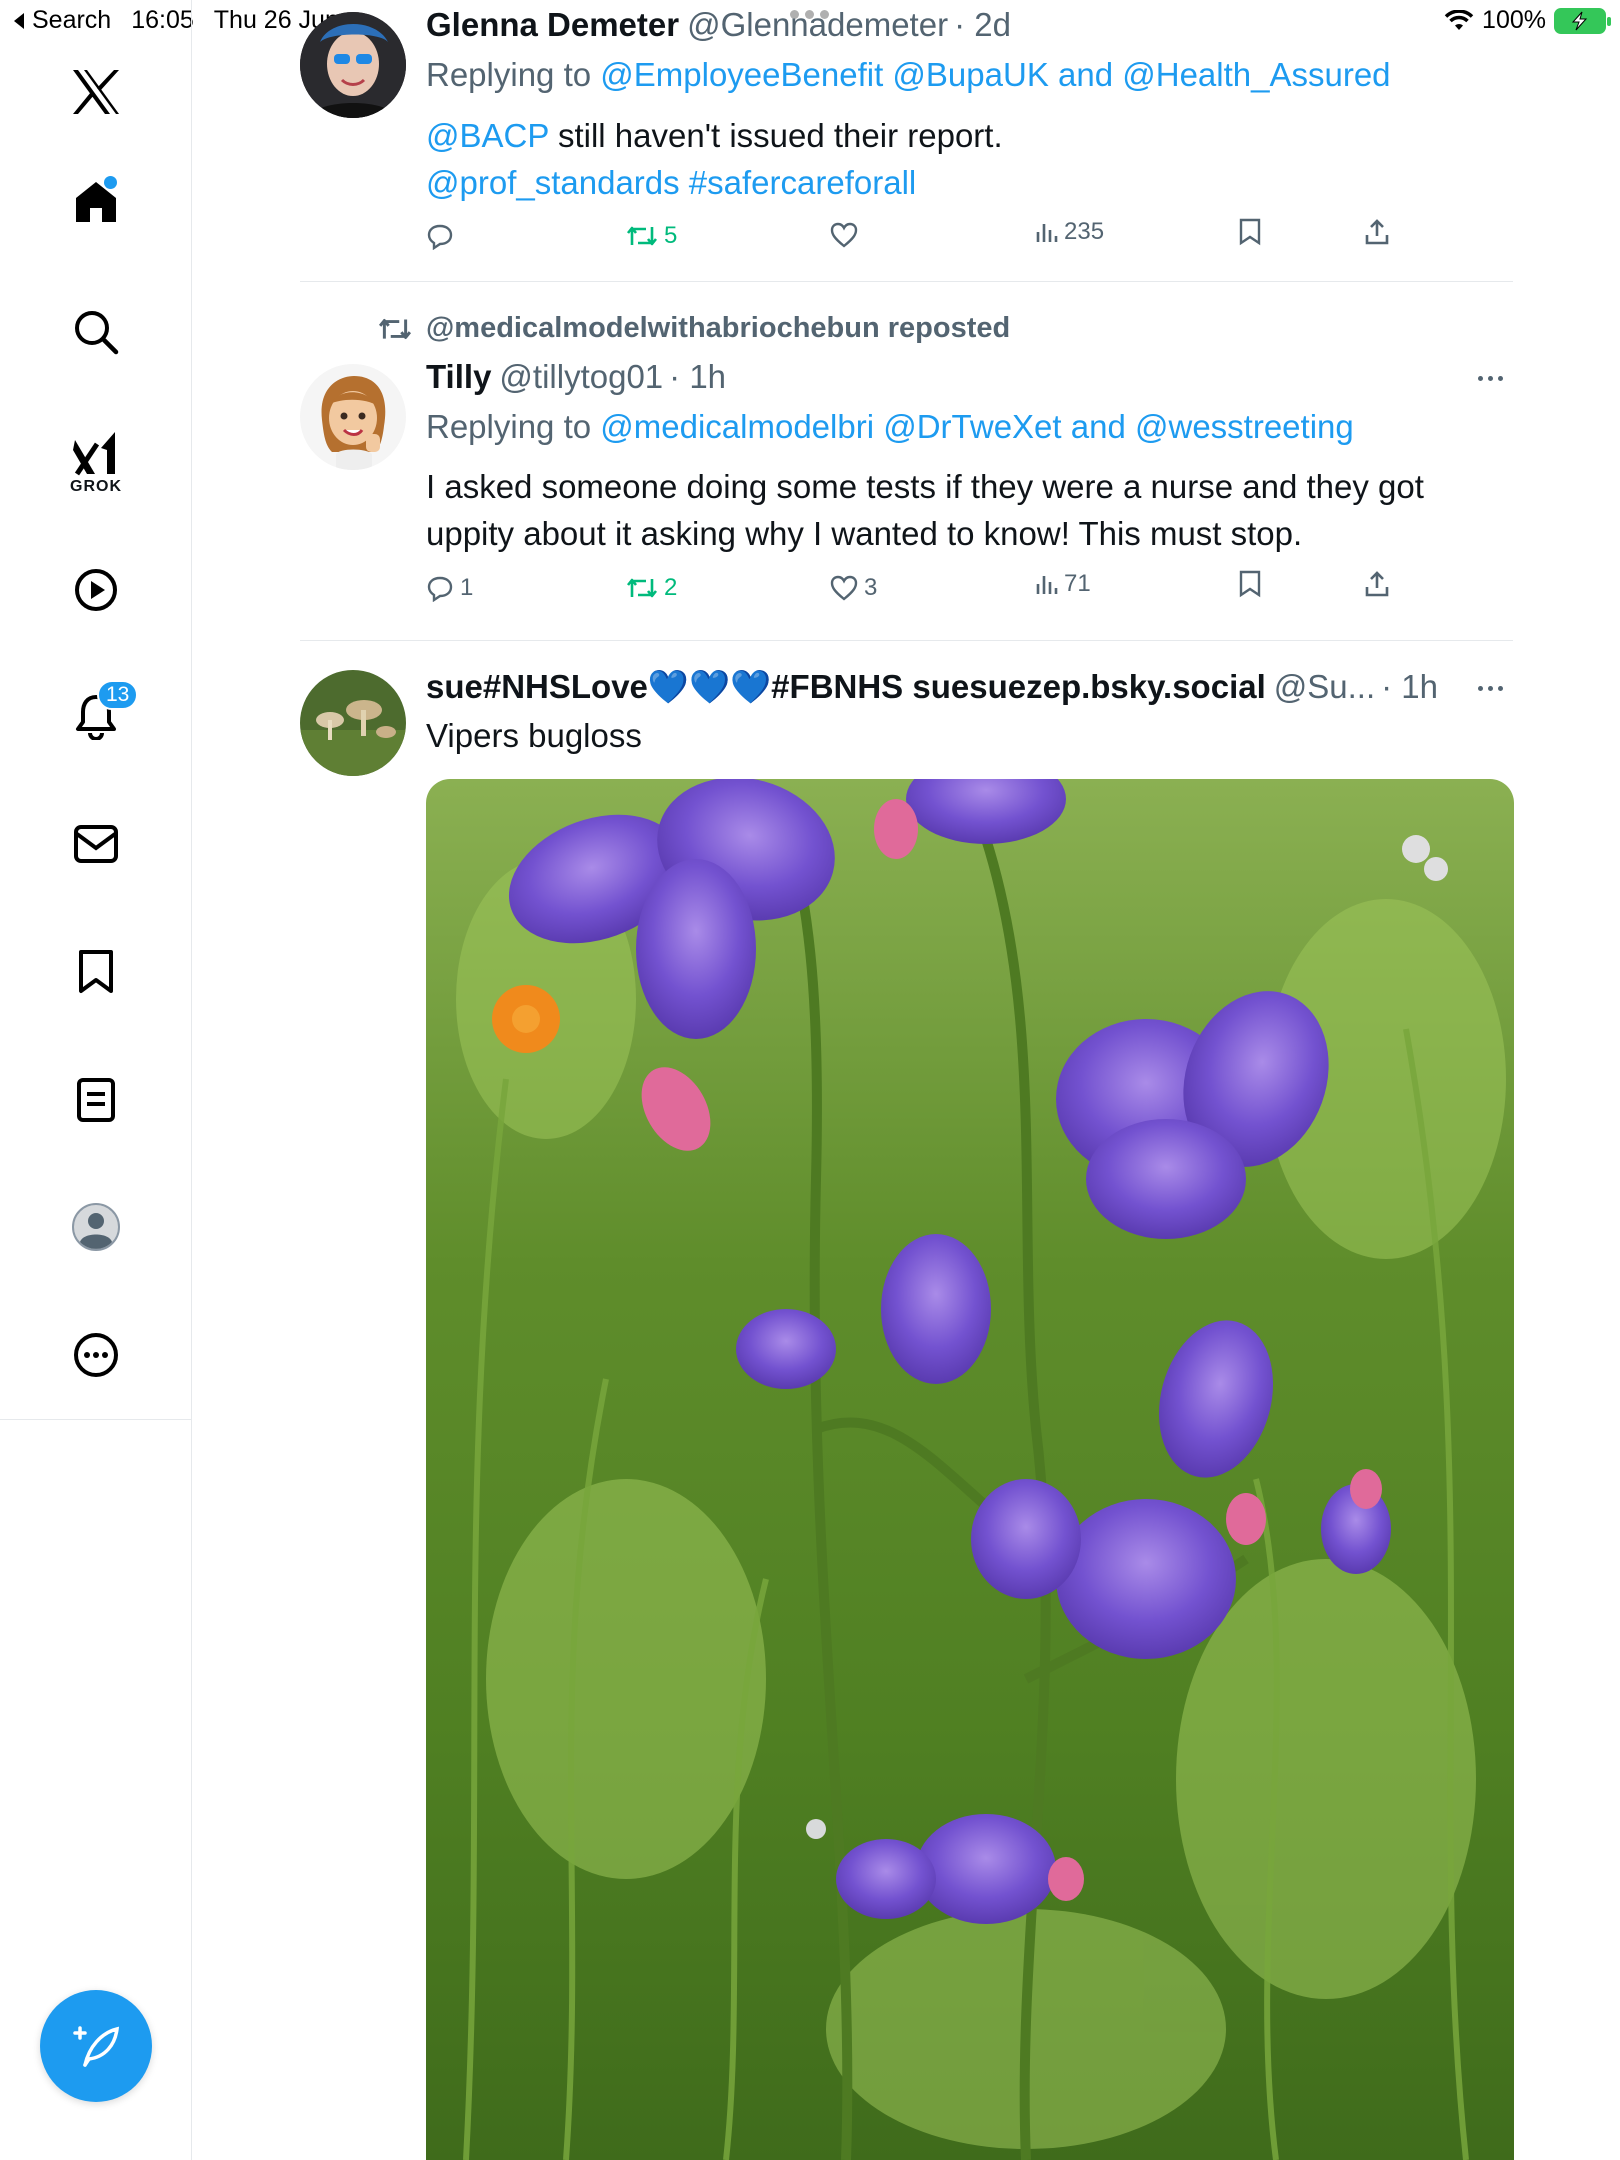  Describe the element at coordinates (552, 25) in the screenshot. I see `author-name: Glenna Demeter` at that location.